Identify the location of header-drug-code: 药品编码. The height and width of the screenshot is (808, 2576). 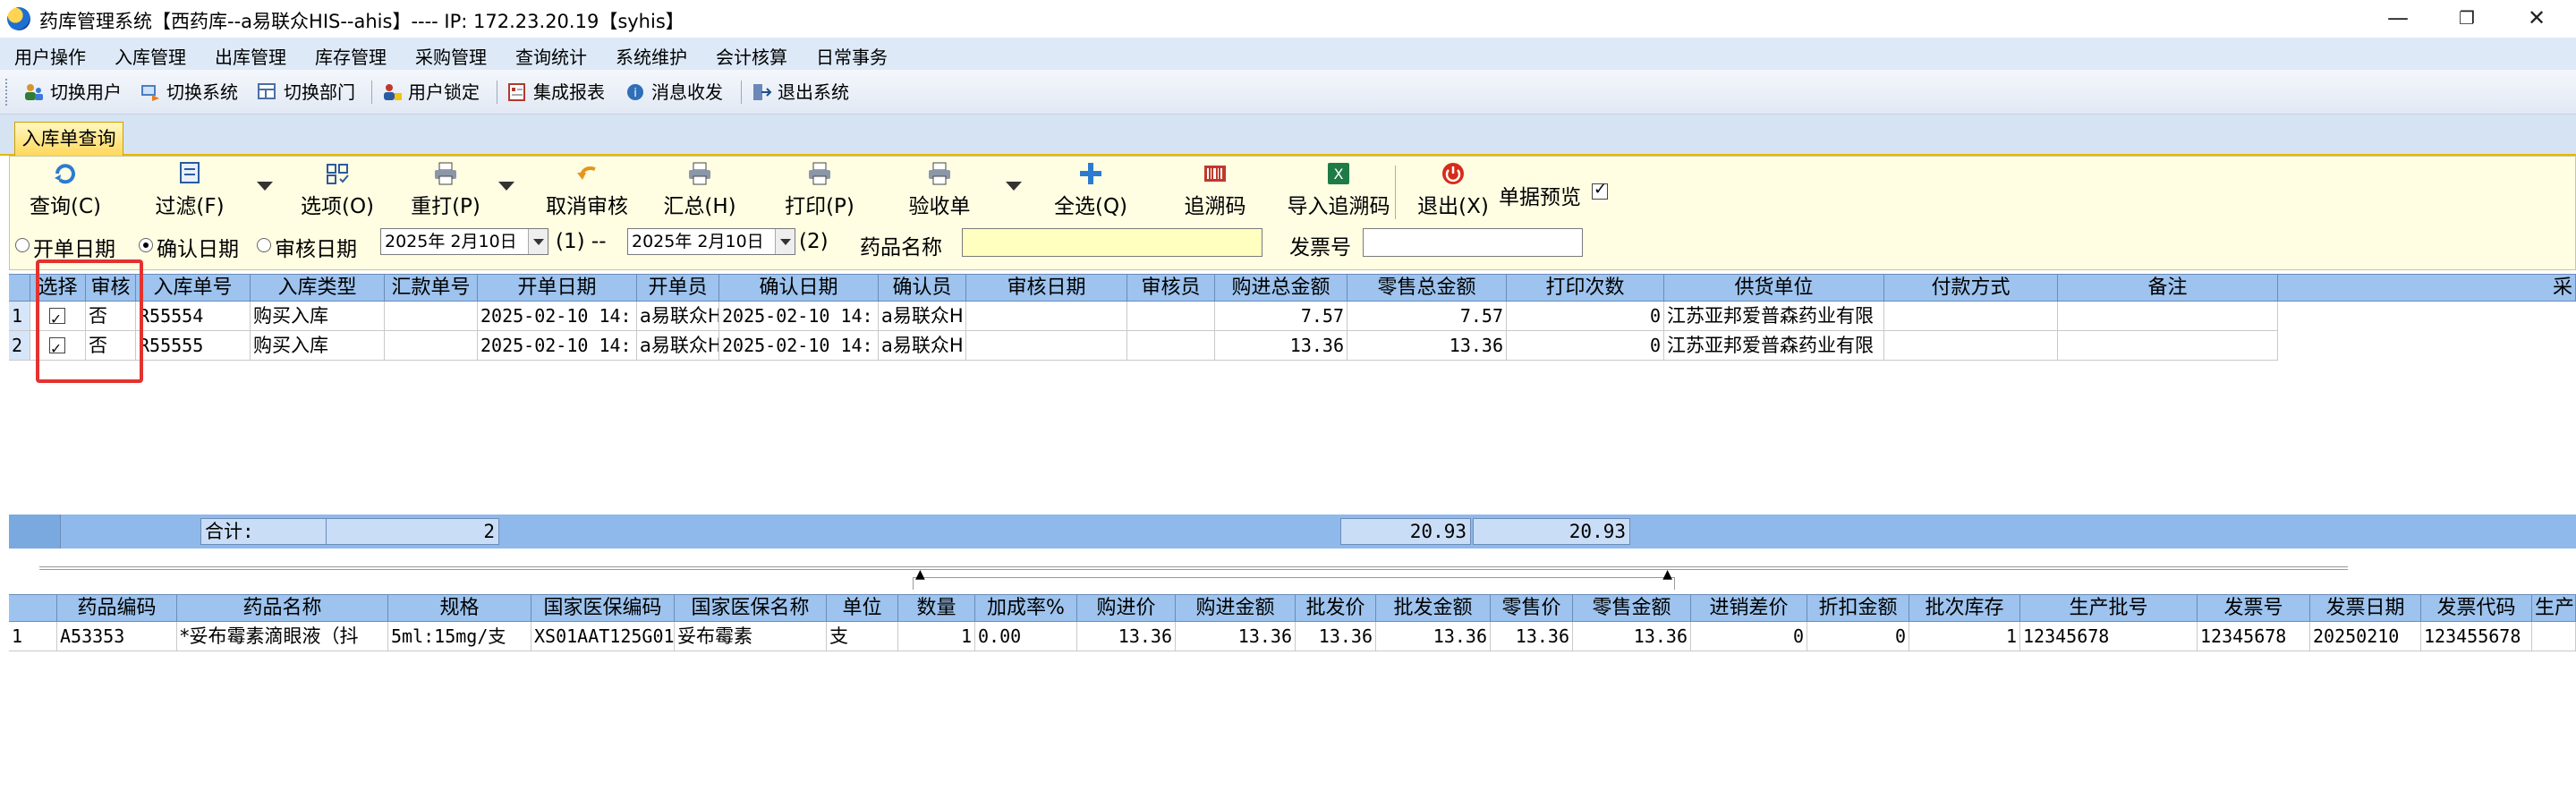
(117, 609).